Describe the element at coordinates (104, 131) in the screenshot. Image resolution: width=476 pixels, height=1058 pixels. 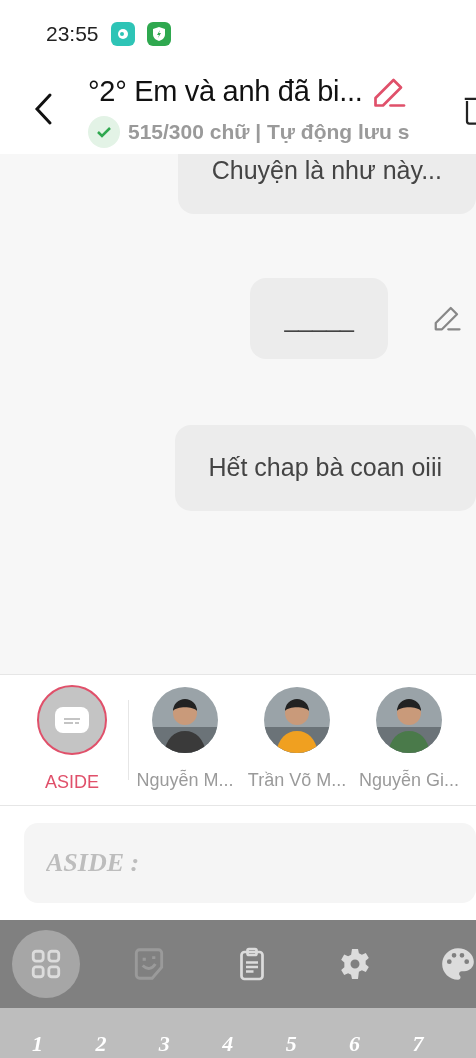
I see `check-icon` at that location.